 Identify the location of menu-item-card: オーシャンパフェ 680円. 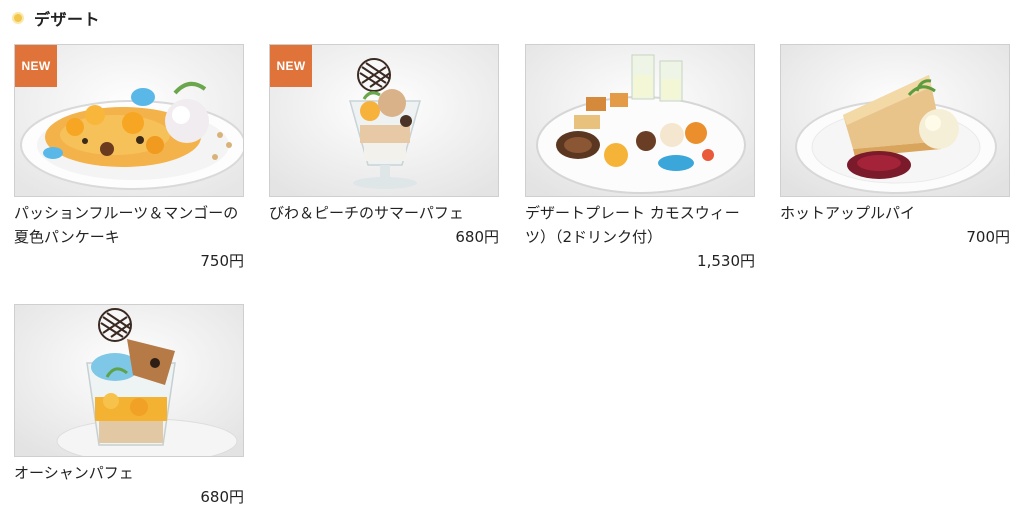
(129, 406).